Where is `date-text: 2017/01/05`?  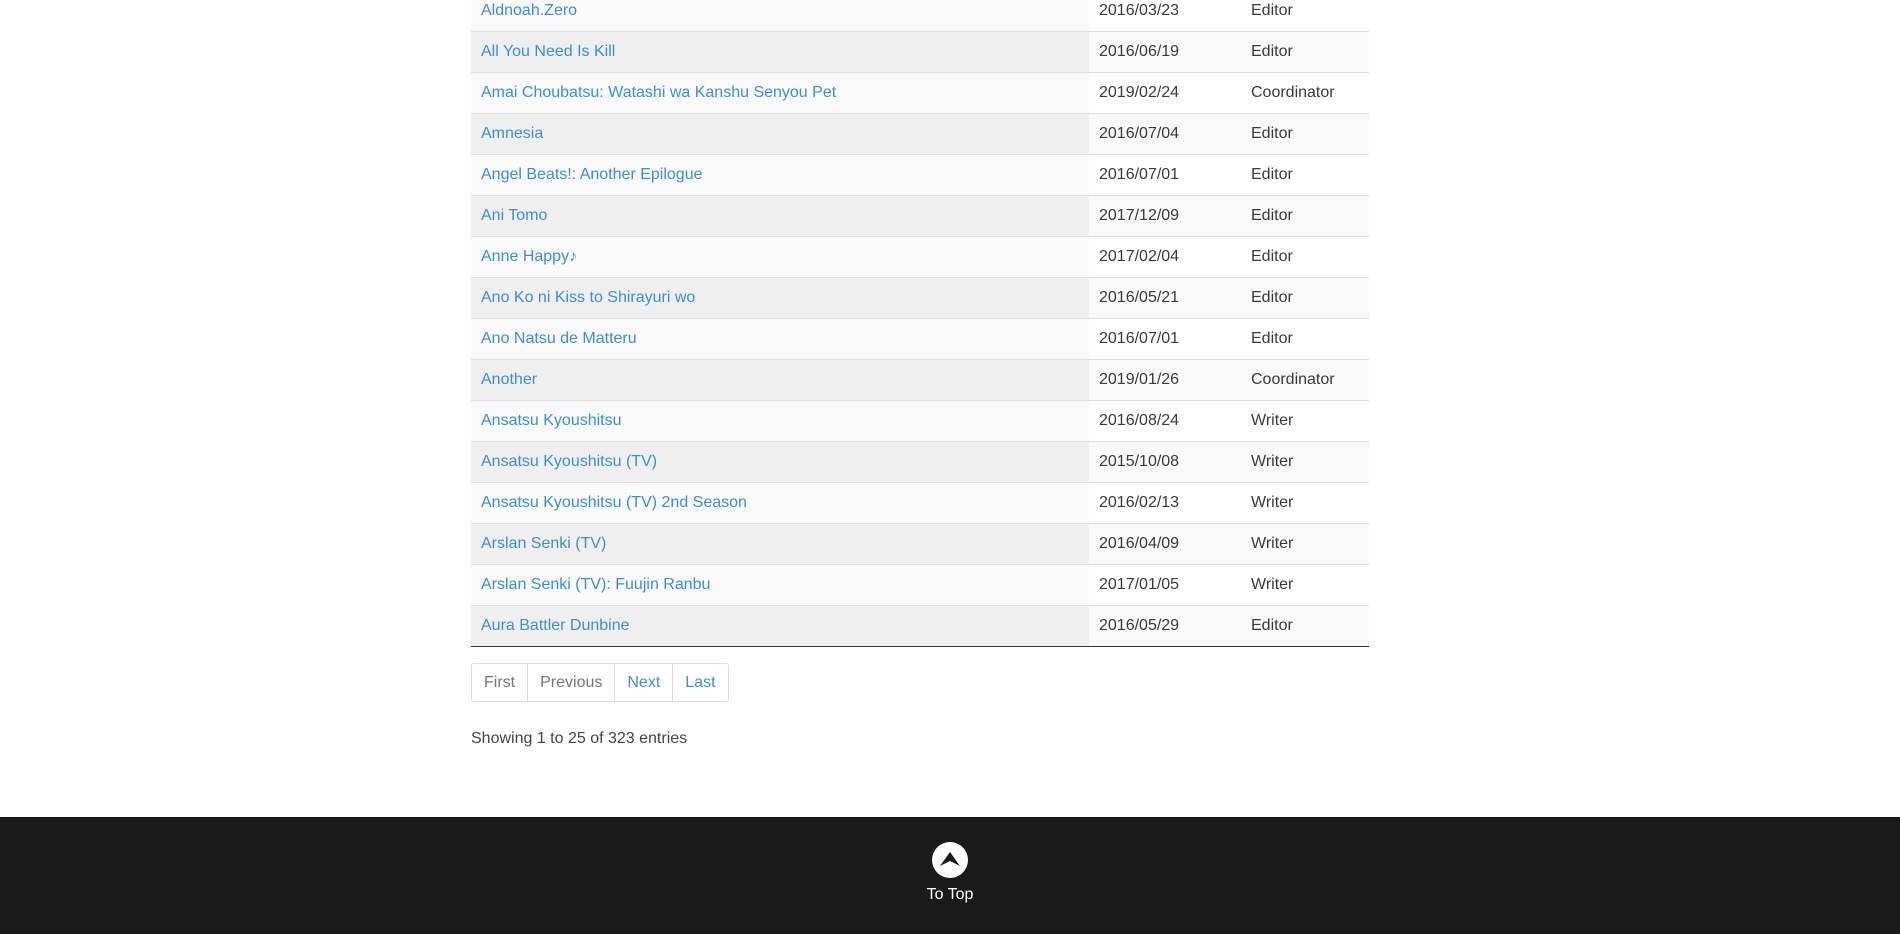 date-text: 2017/01/05 is located at coordinates (1139, 584).